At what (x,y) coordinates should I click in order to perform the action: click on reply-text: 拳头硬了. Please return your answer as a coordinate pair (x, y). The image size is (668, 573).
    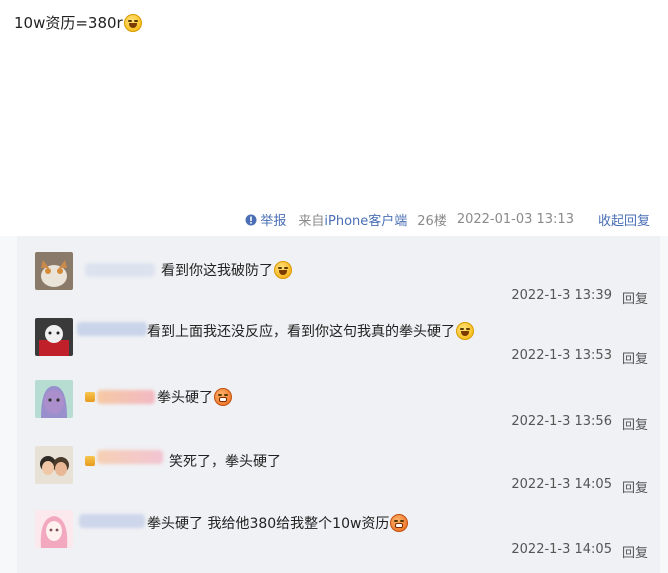
    Looking at the image, I should click on (185, 398).